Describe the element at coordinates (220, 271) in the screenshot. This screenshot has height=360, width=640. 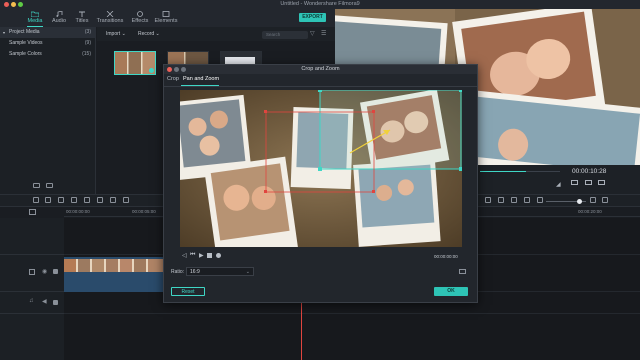
I see `ratio-select: 16:9 ⌄` at that location.